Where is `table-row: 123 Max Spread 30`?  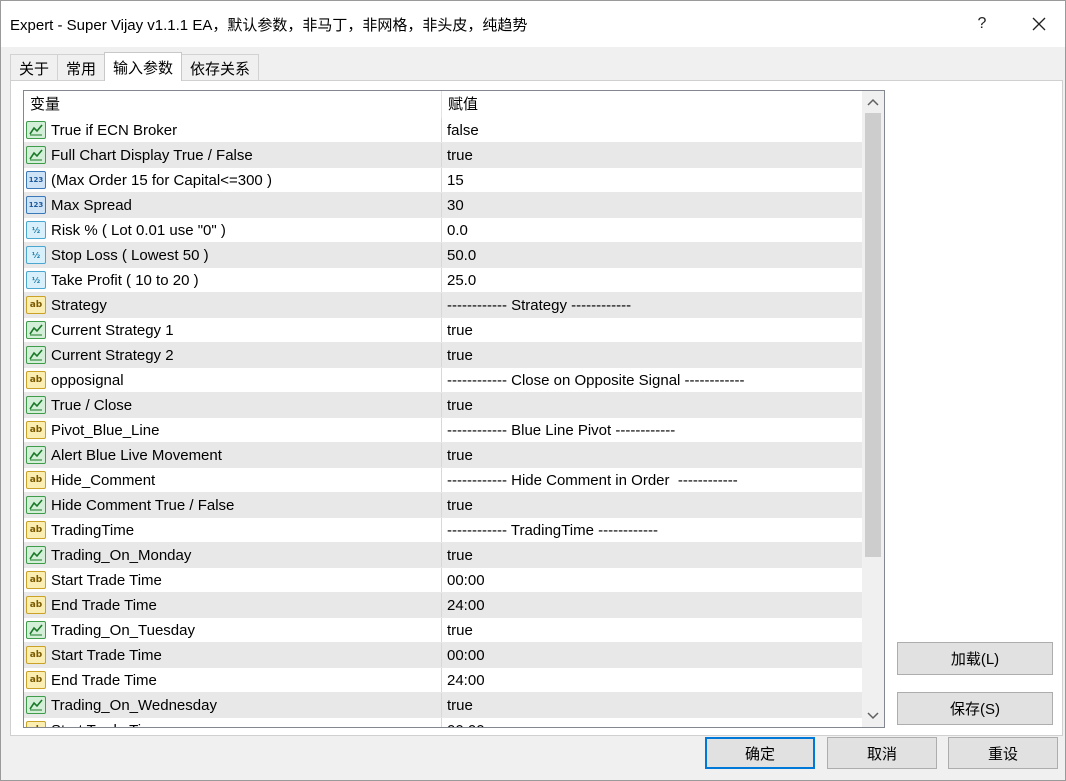
table-row: 123 Max Spread 30 is located at coordinates (443, 205).